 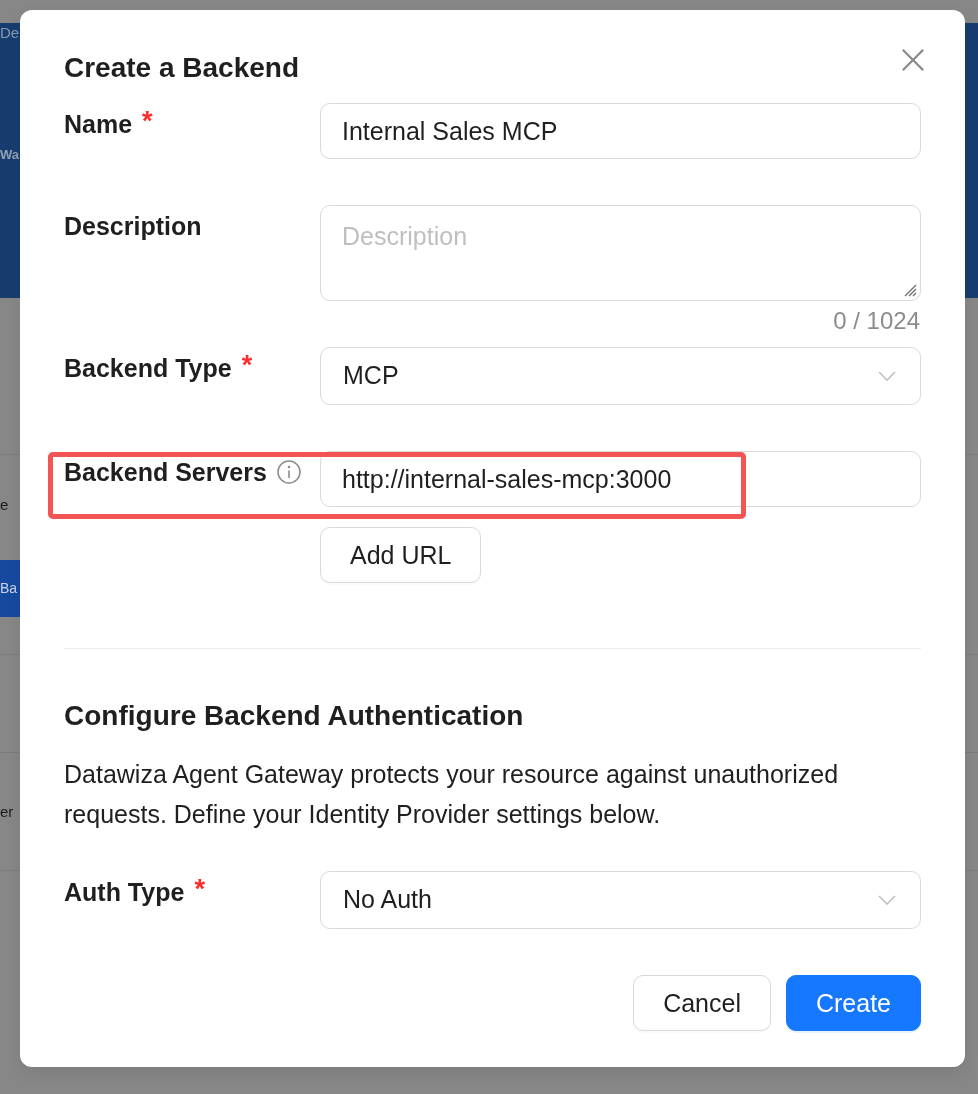 What do you see at coordinates (133, 226) in the screenshot?
I see `field-label: Description` at bounding box center [133, 226].